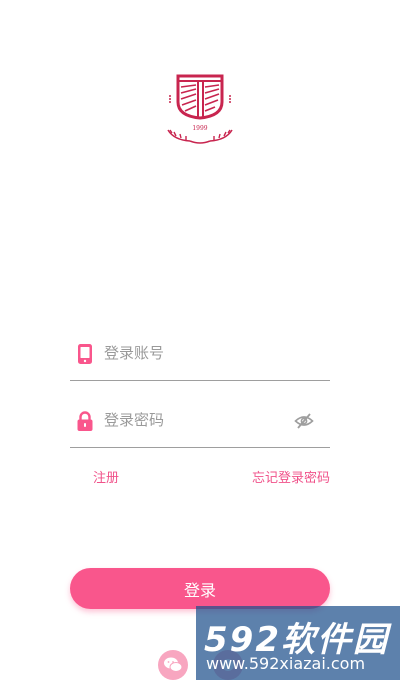  I want to click on wechat-icon, so click(173, 664).